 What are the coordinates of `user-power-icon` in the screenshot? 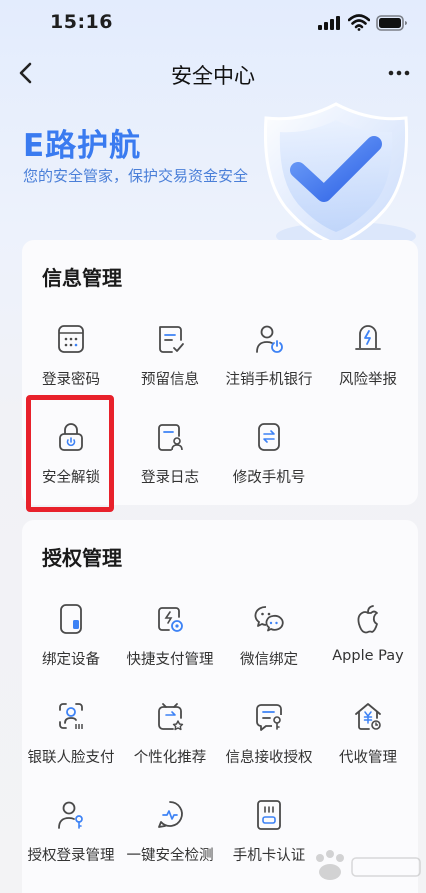 It's located at (269, 339).